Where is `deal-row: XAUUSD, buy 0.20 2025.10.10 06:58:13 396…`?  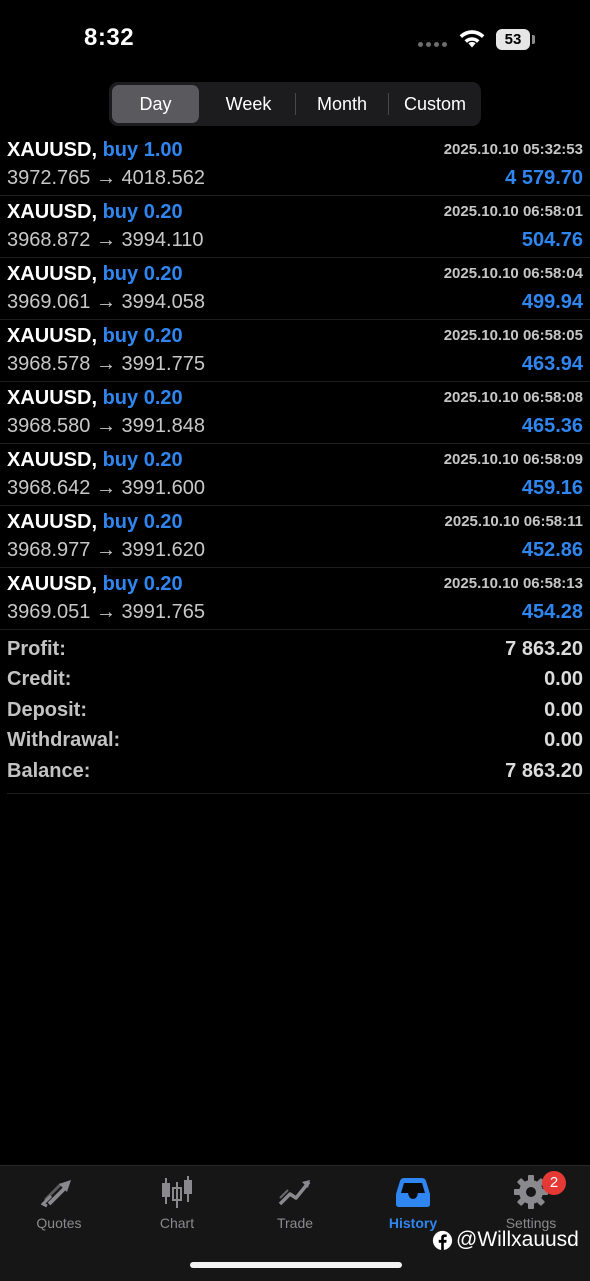
deal-row: XAUUSD, buy 0.20 2025.10.10 06:58:13 396… is located at coordinates (295, 599).